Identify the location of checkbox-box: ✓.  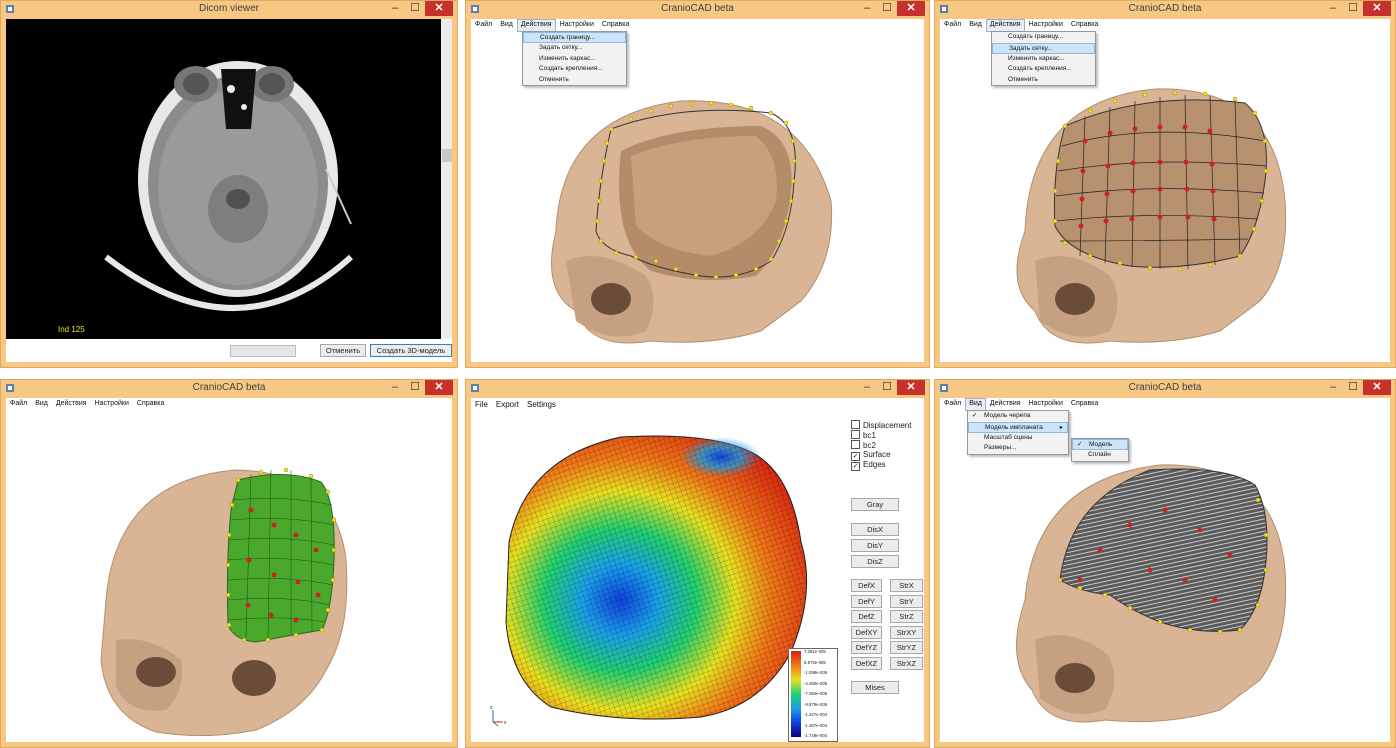
(855, 466).